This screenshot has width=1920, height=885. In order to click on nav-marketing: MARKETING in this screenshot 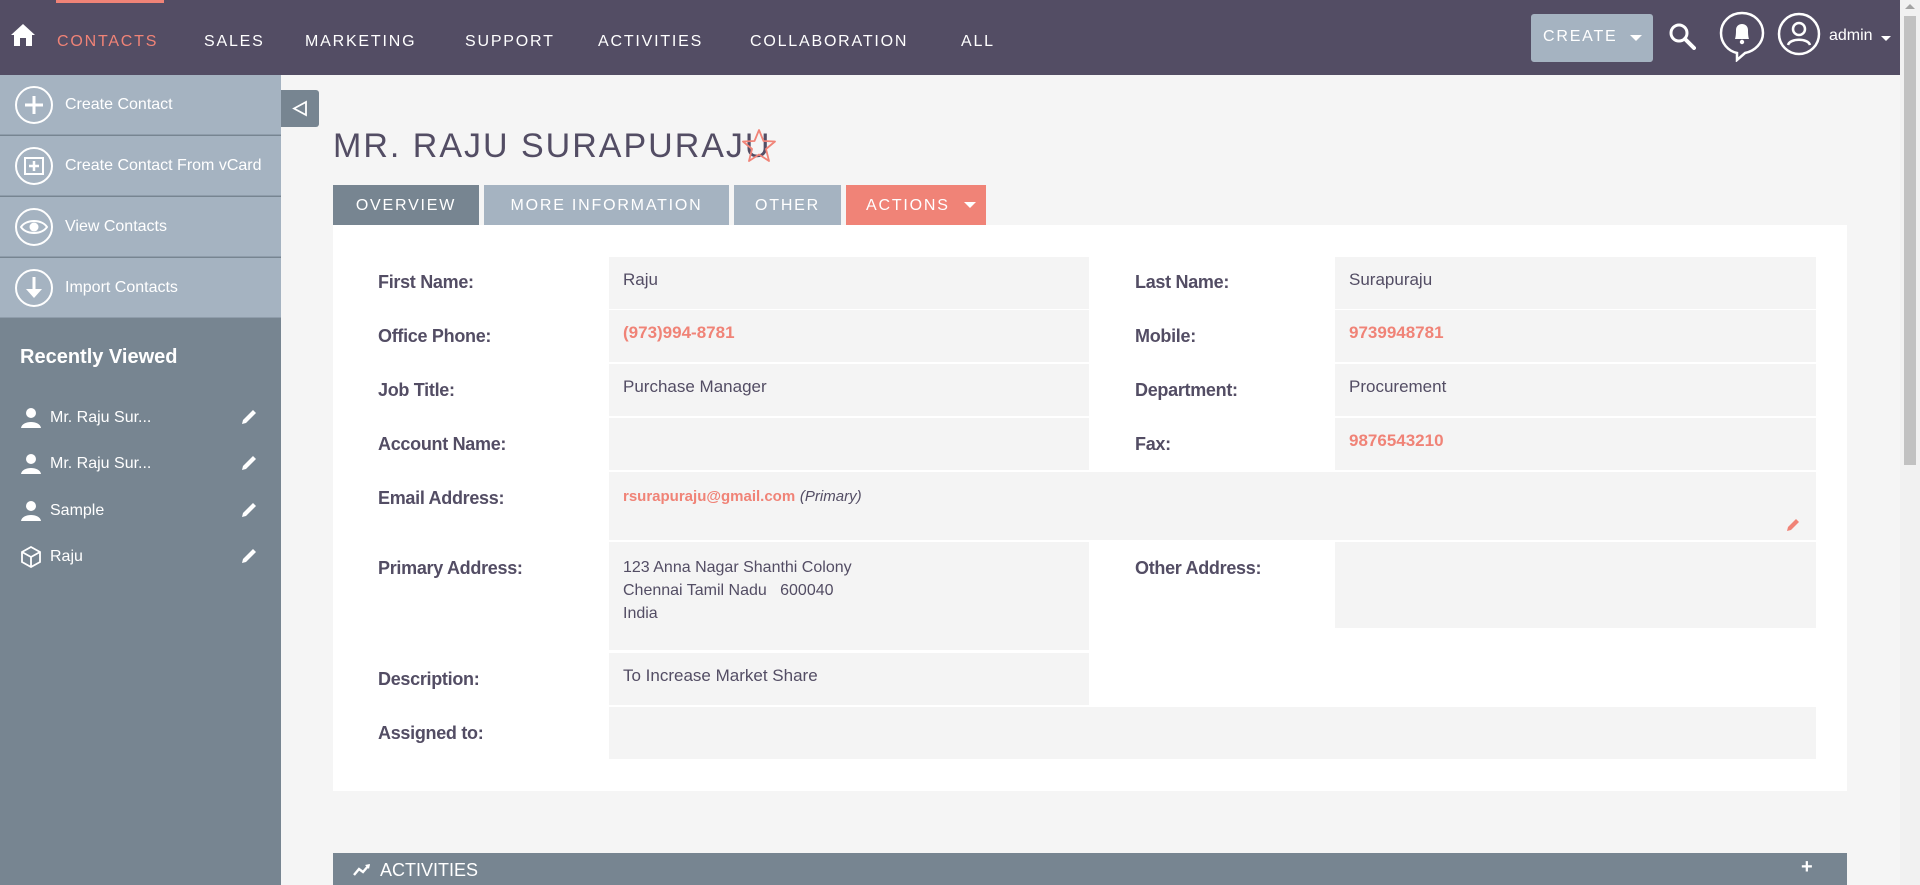, I will do `click(360, 42)`.